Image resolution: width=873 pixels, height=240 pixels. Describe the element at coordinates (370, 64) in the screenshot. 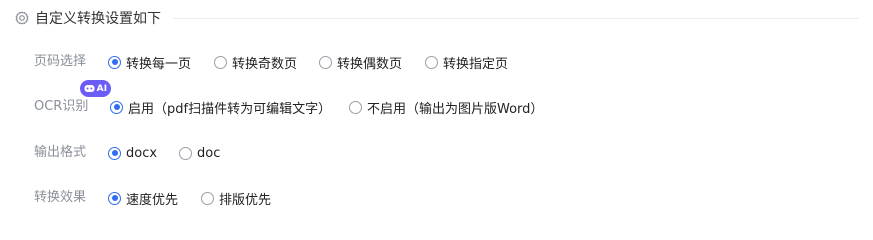

I see `option-label: 转换偶数页` at that location.